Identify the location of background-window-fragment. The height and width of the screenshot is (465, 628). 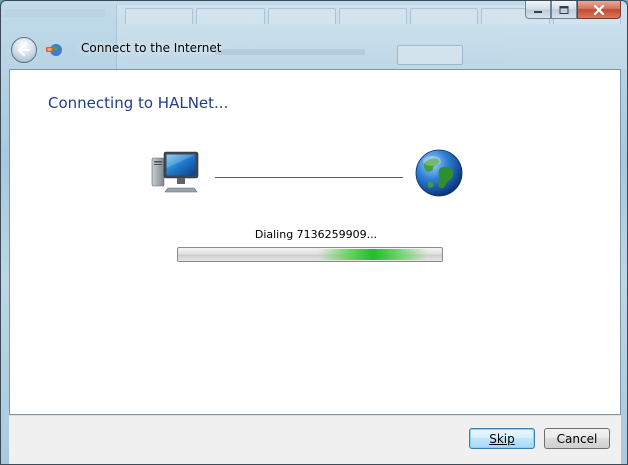
(55, 13).